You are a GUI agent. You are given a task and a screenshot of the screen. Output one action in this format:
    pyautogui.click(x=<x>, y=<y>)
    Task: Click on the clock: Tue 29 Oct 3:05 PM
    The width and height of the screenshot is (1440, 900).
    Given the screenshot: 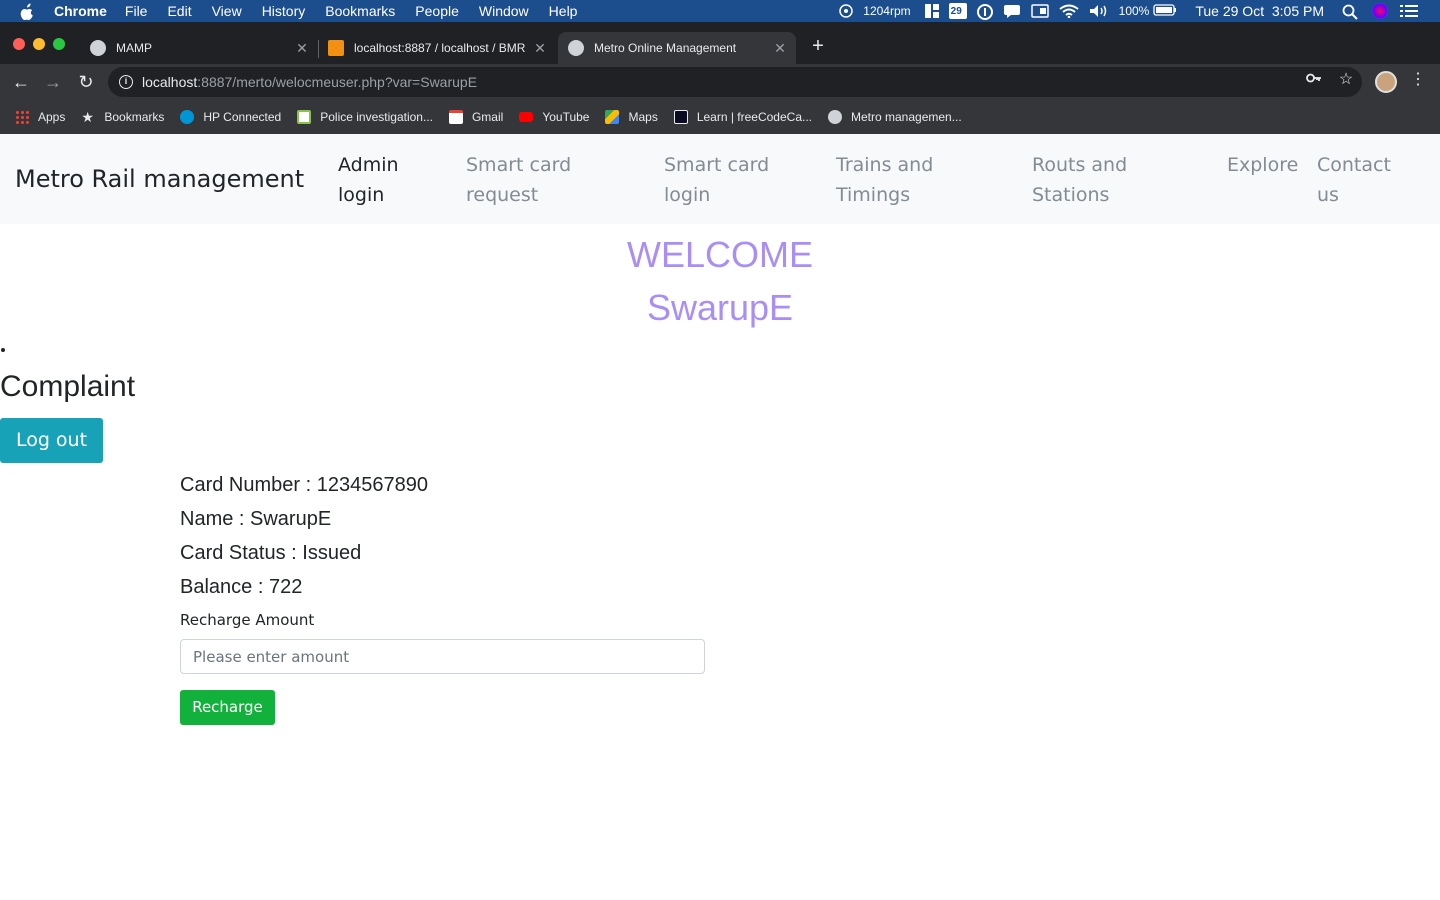 What is the action you would take?
    pyautogui.click(x=1259, y=11)
    